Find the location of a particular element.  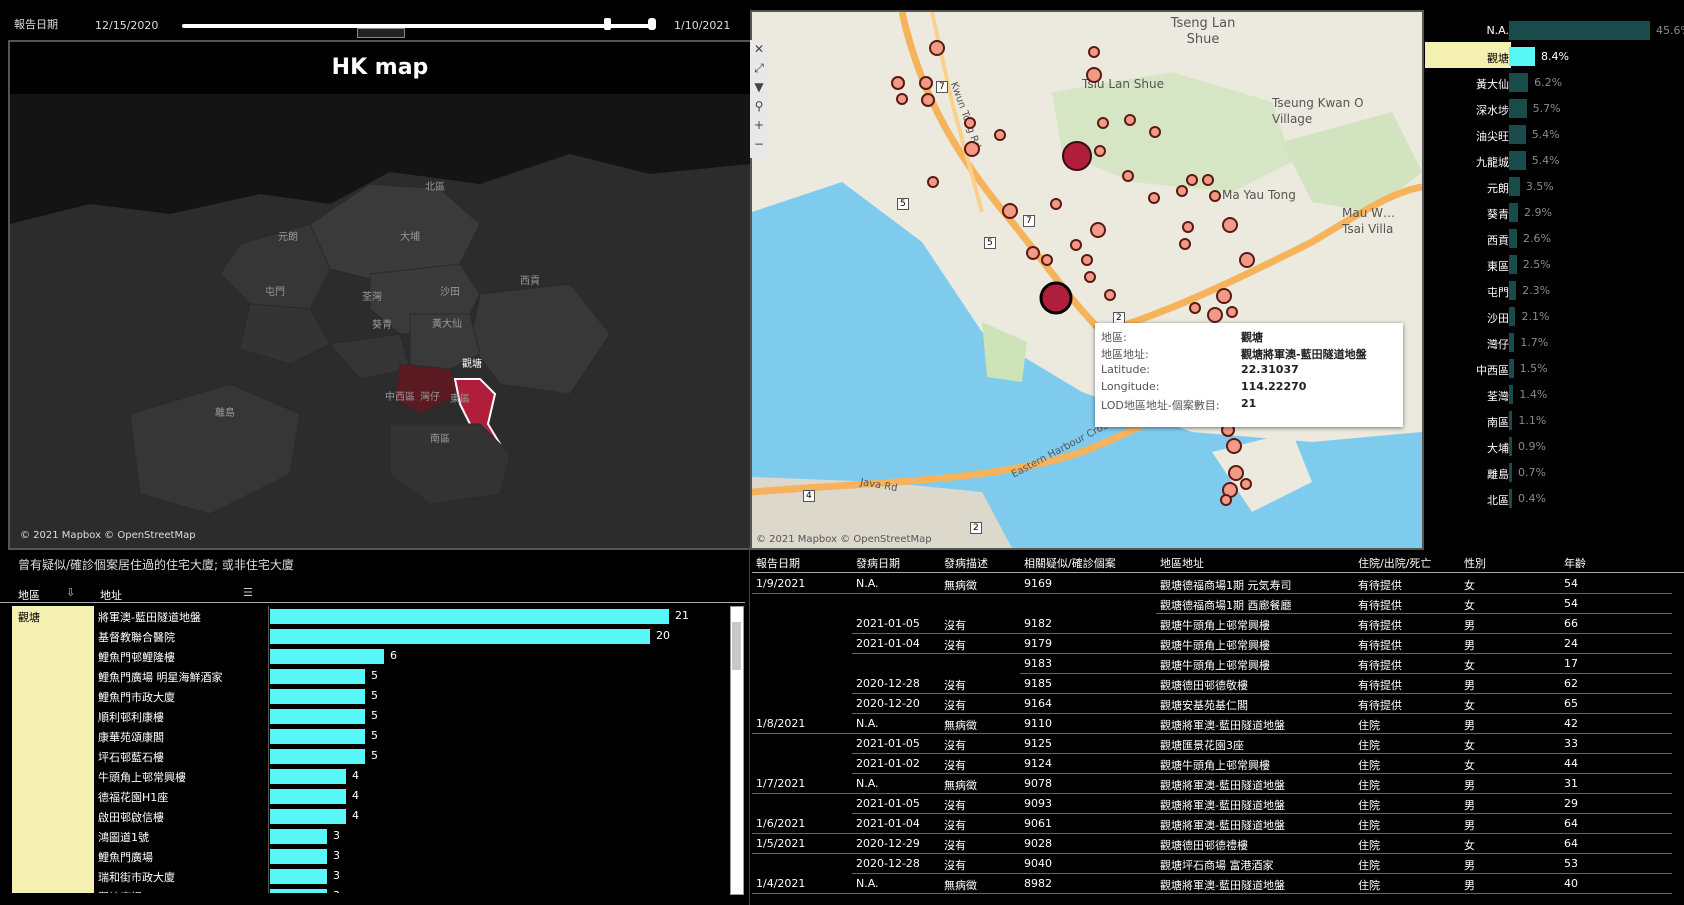

district-row: N.A. 45.6% is located at coordinates (1554, 31).